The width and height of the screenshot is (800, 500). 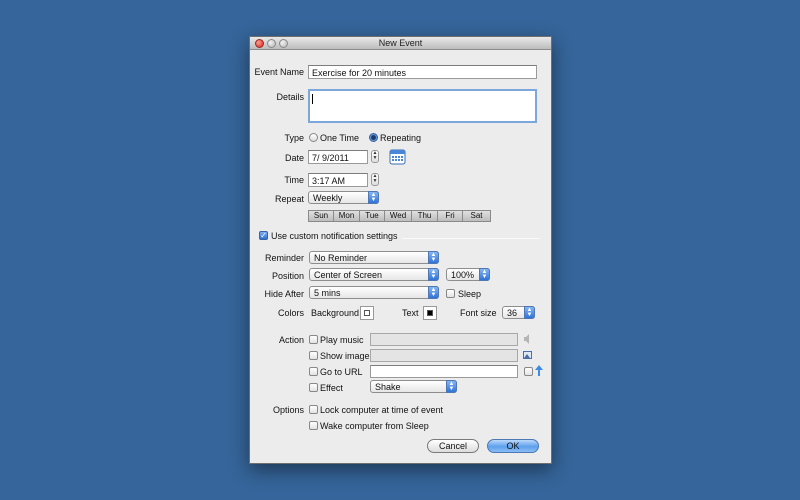 I want to click on font-size-popup: 36 ▲ ▼, so click(x=518, y=312).